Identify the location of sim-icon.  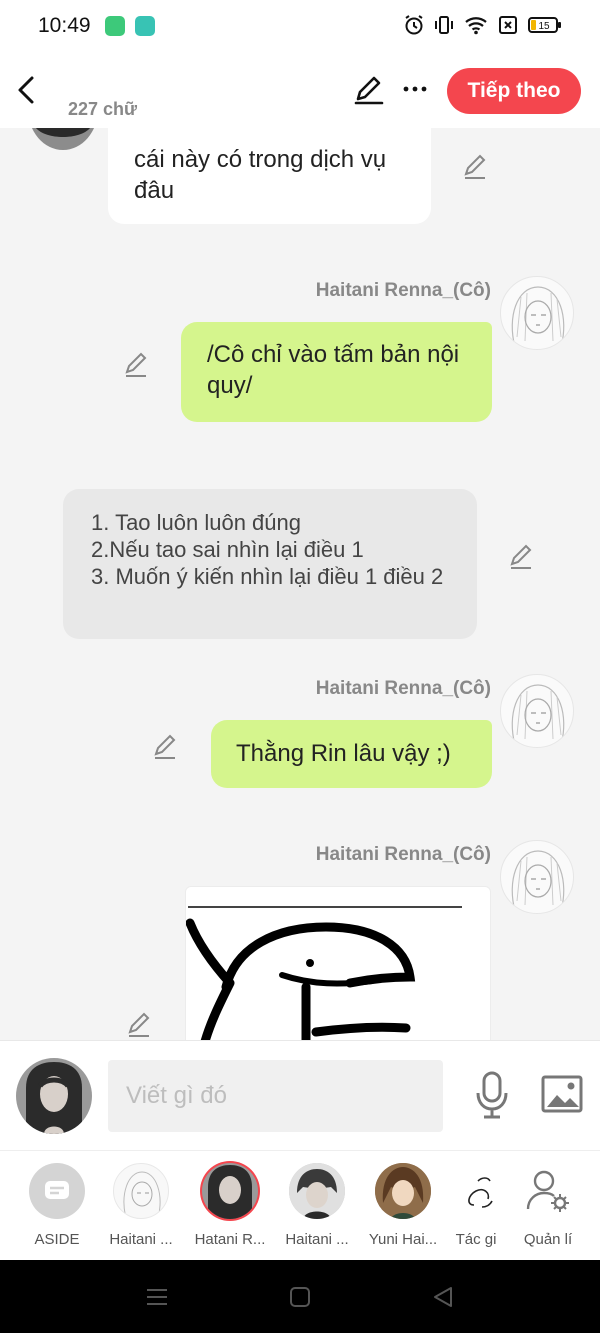
(508, 25).